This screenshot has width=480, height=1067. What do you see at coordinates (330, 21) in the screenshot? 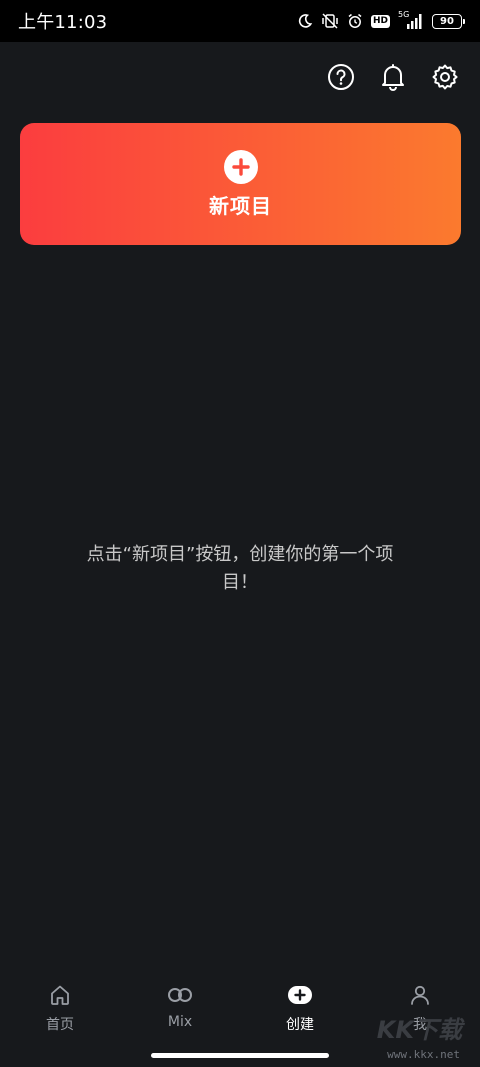
I see `vibrate-off-icon` at bounding box center [330, 21].